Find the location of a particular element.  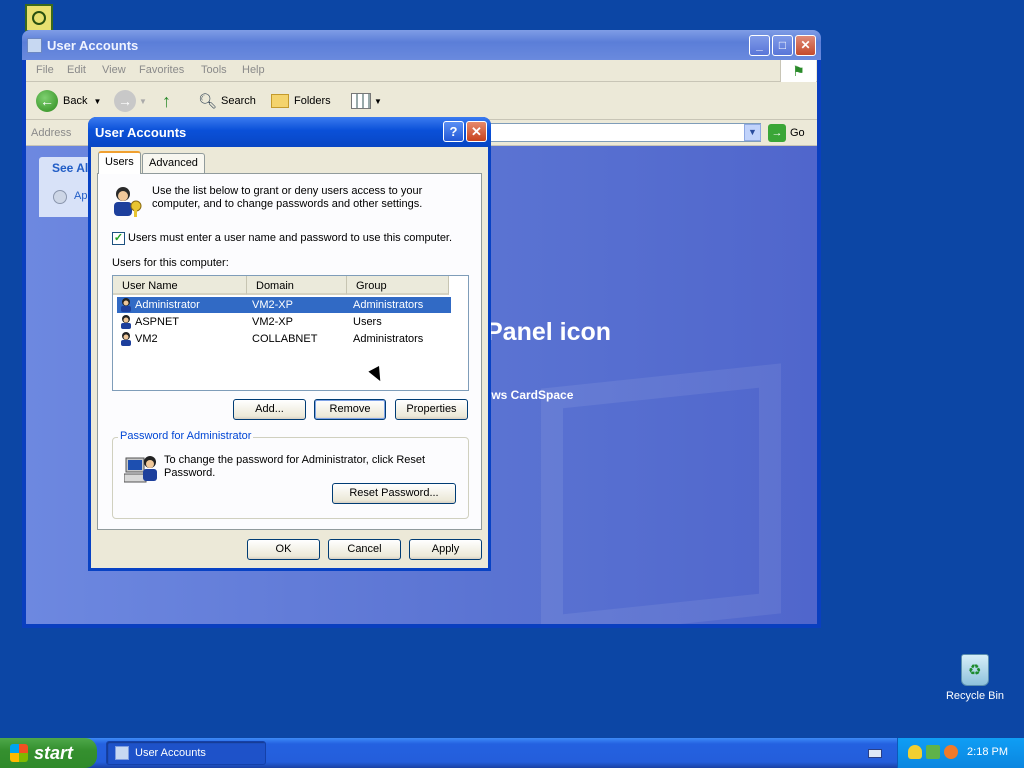

views-icon is located at coordinates (361, 101).